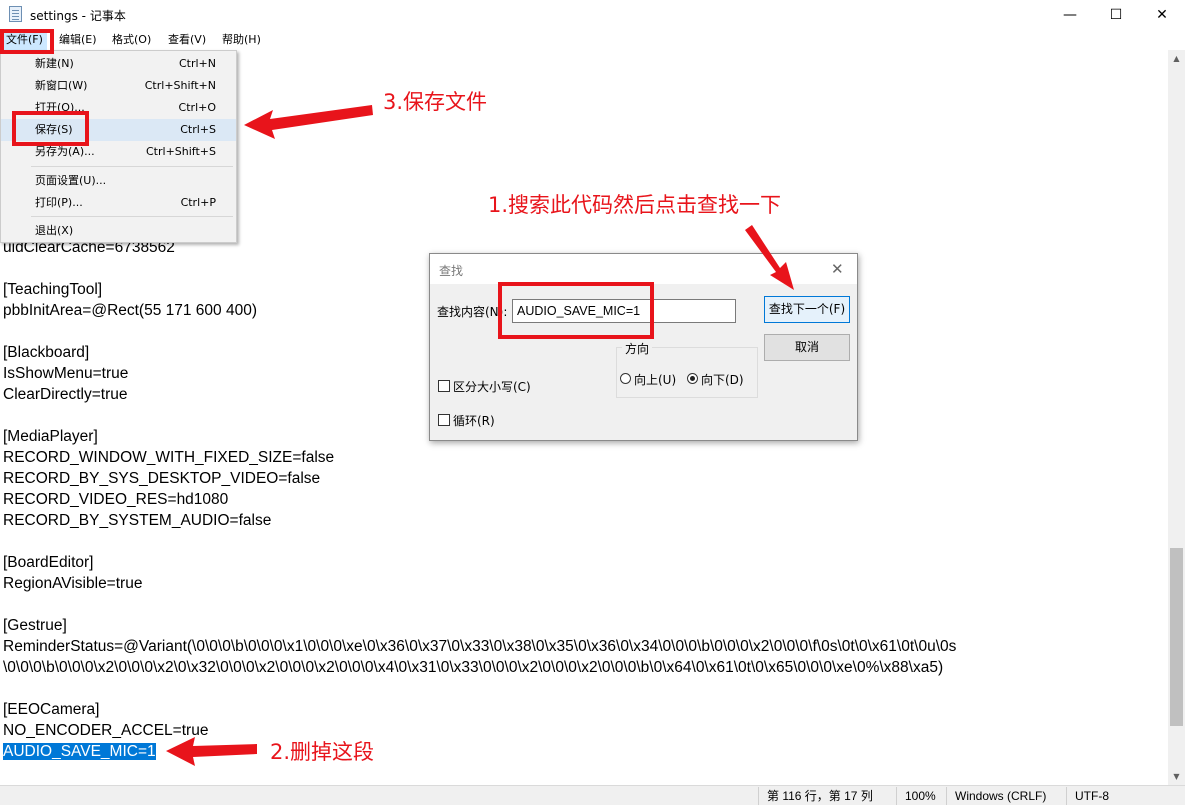 The width and height of the screenshot is (1185, 805). What do you see at coordinates (435, 102) in the screenshot?
I see `annotation-step3: 3.保存文件` at bounding box center [435, 102].